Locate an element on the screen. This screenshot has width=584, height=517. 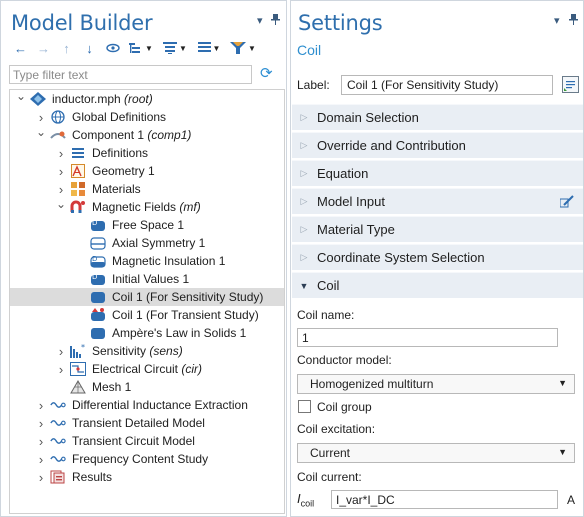
tree-item: Coil 1 (For Transient Study) is located at coordinates (147, 315).